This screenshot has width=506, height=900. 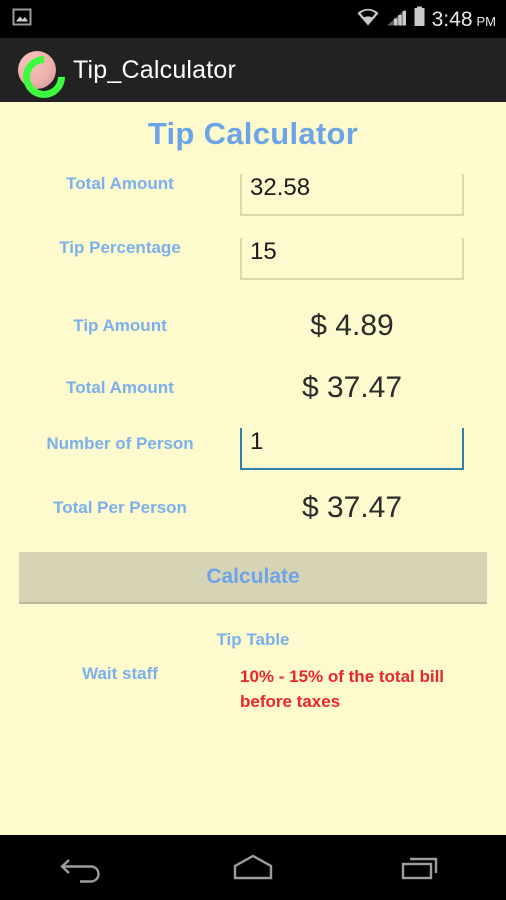 I want to click on tip-percentage-input: 15, so click(x=352, y=259).